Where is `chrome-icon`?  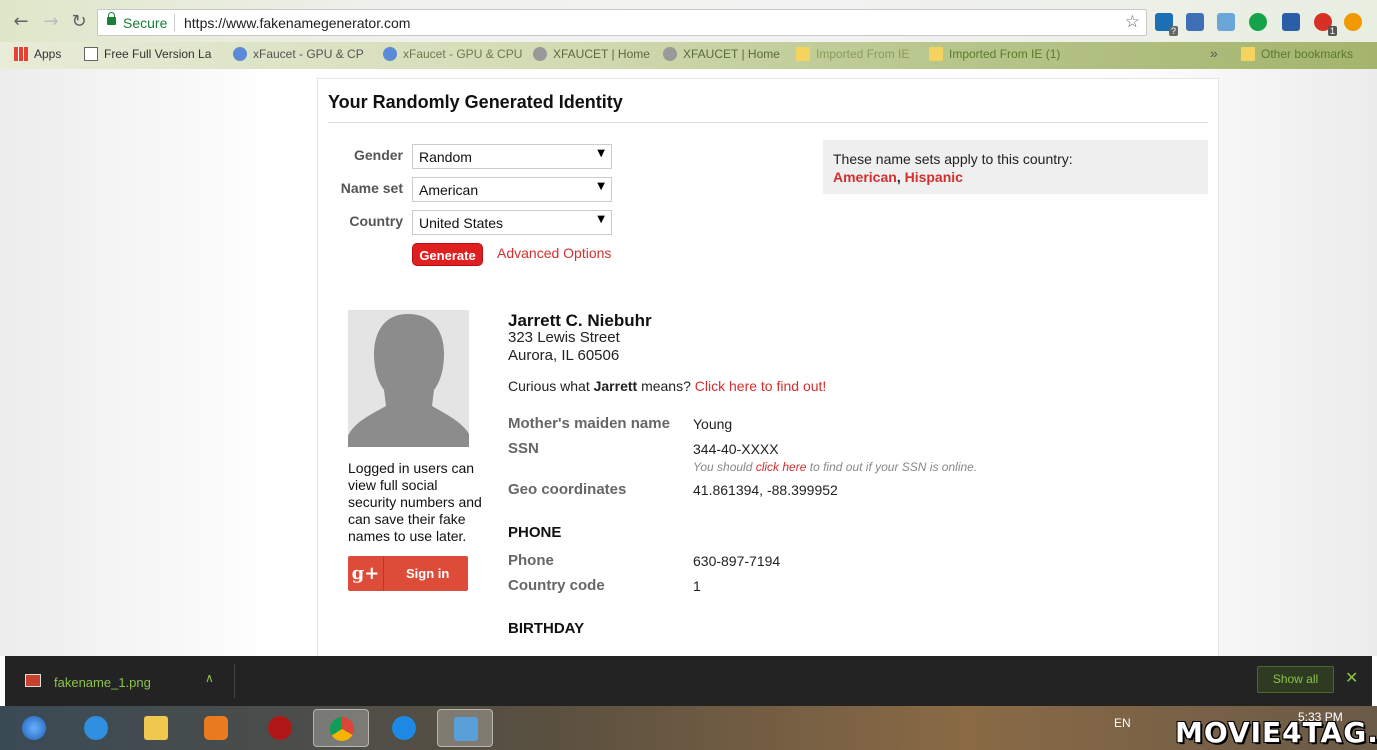 chrome-icon is located at coordinates (342, 729).